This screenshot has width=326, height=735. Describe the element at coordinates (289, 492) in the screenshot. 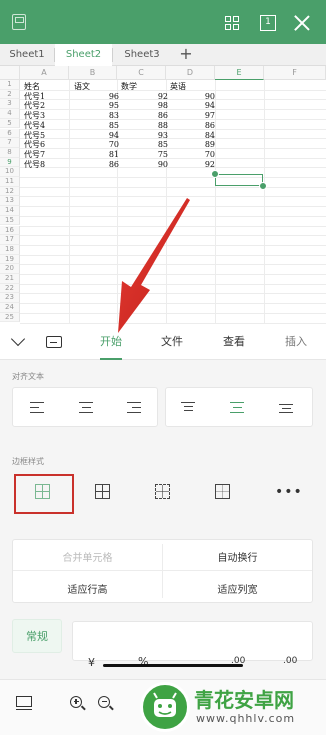

I see `more-icon: •••` at that location.